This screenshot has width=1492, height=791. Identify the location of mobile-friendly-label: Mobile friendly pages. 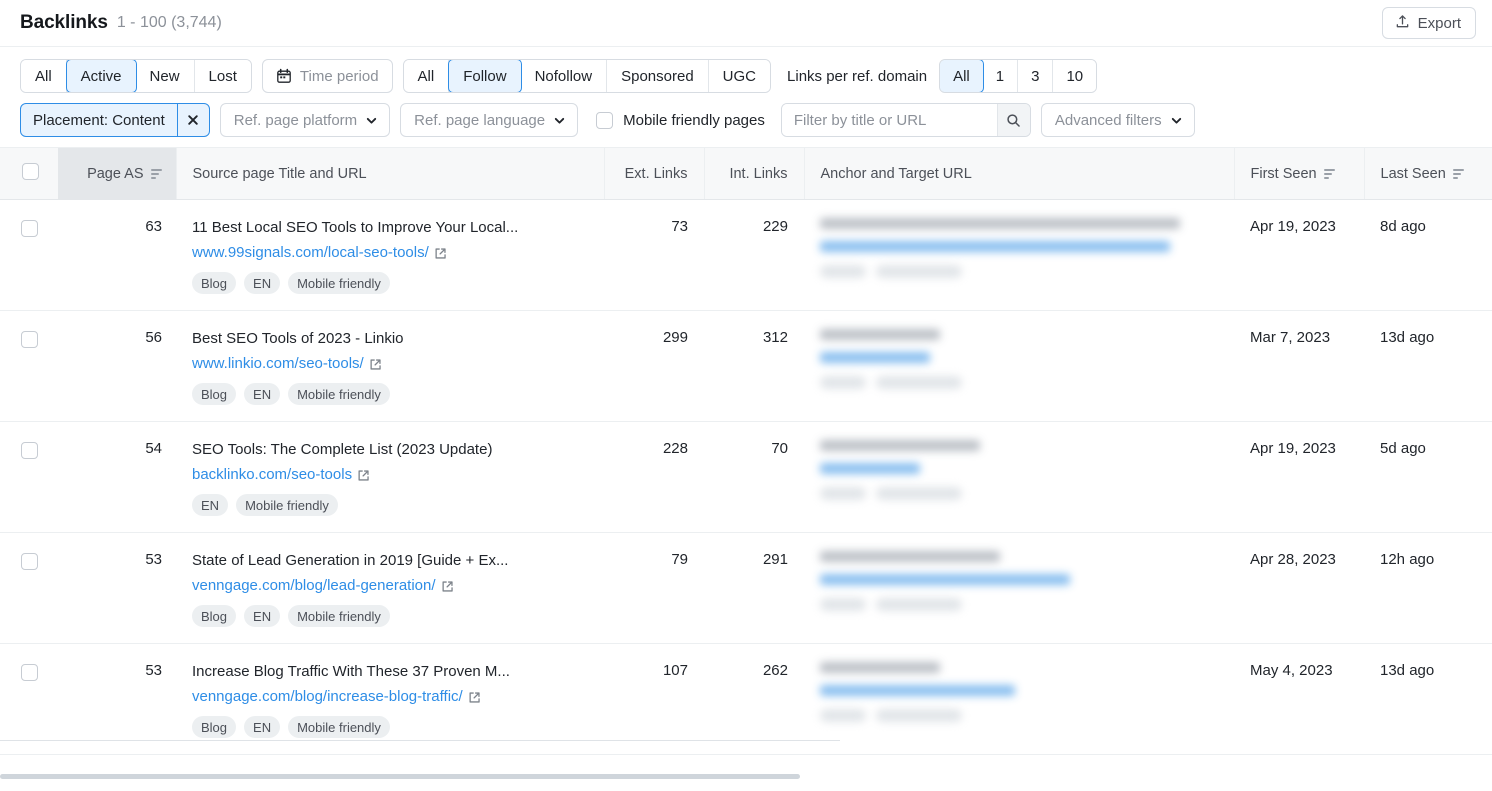
(694, 120).